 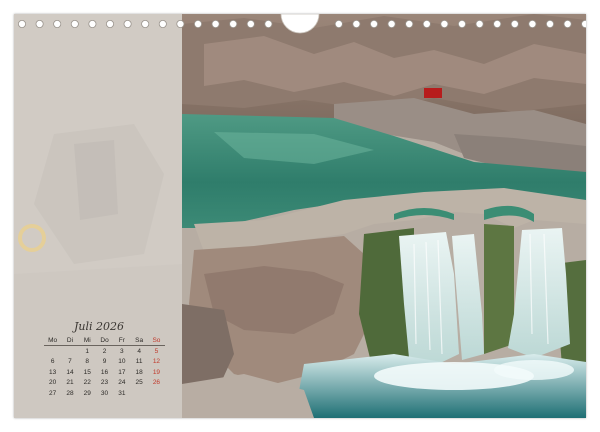 I want to click on weekday-label: Sa, so click(x=139, y=341).